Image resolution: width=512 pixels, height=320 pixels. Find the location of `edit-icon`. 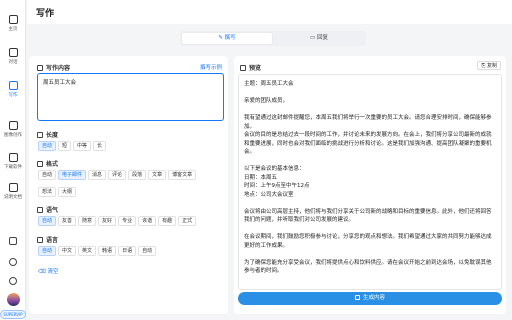

edit-icon is located at coordinates (40, 68).